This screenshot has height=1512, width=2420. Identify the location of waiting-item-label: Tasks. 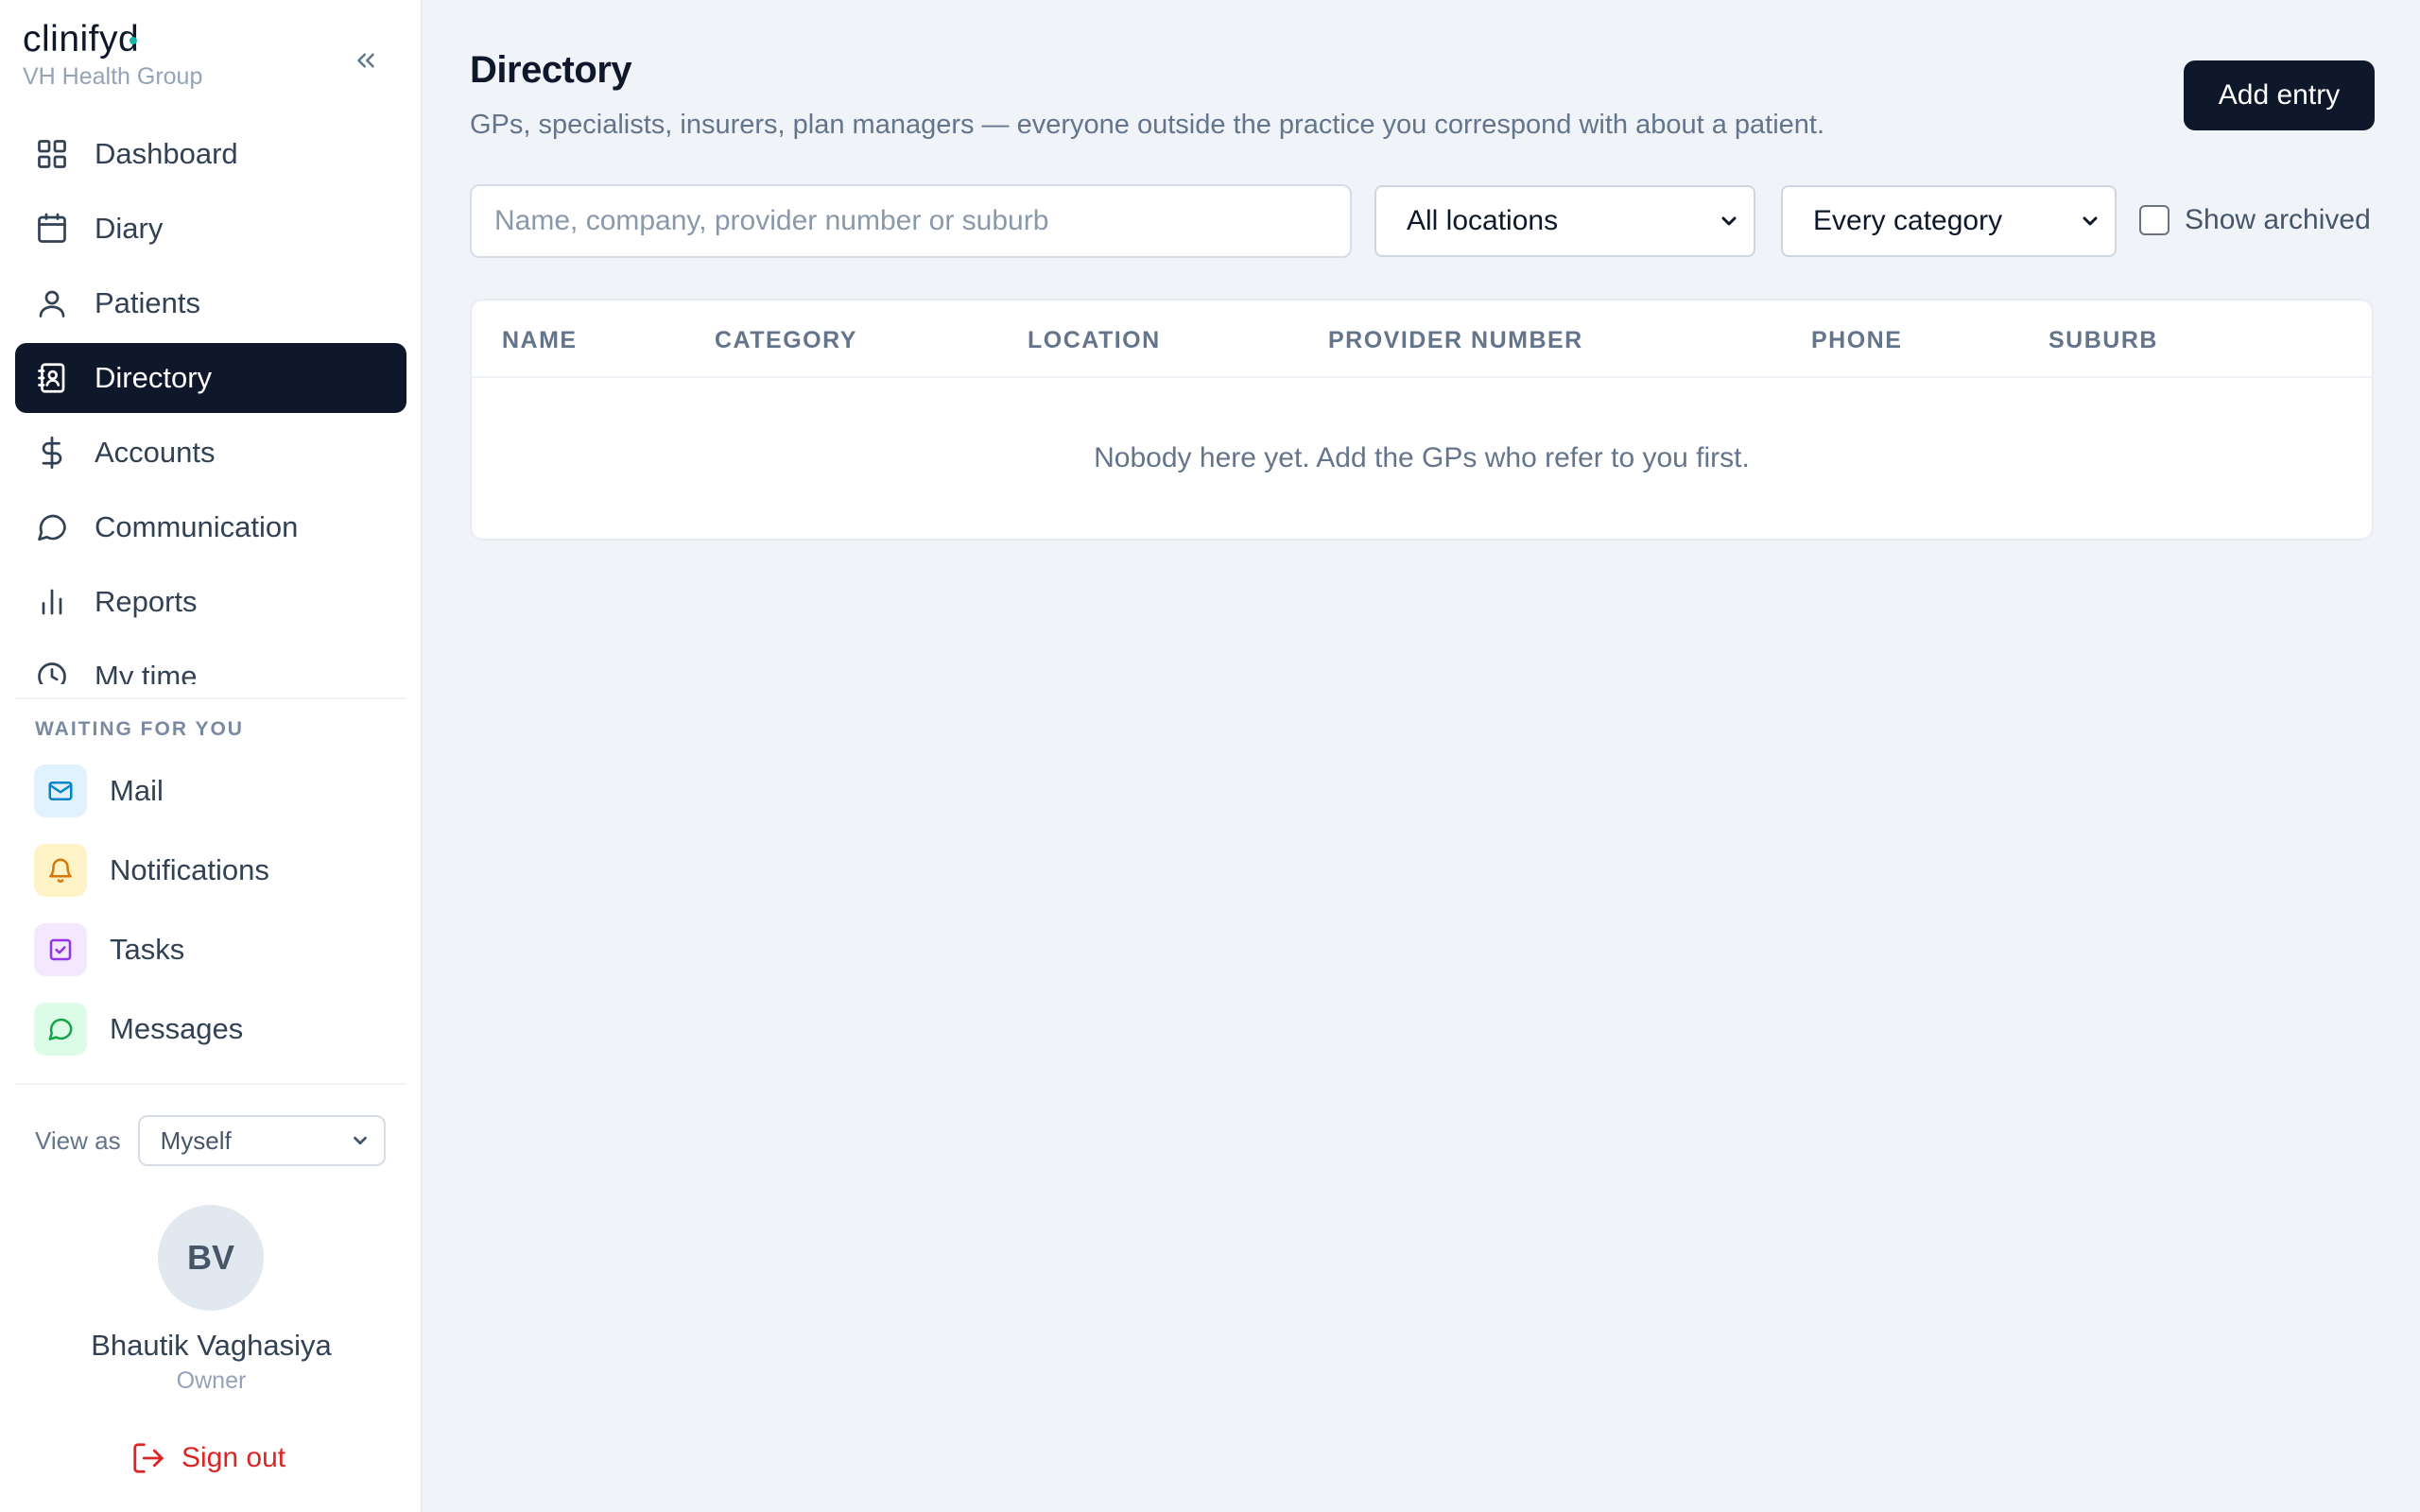
(147, 949).